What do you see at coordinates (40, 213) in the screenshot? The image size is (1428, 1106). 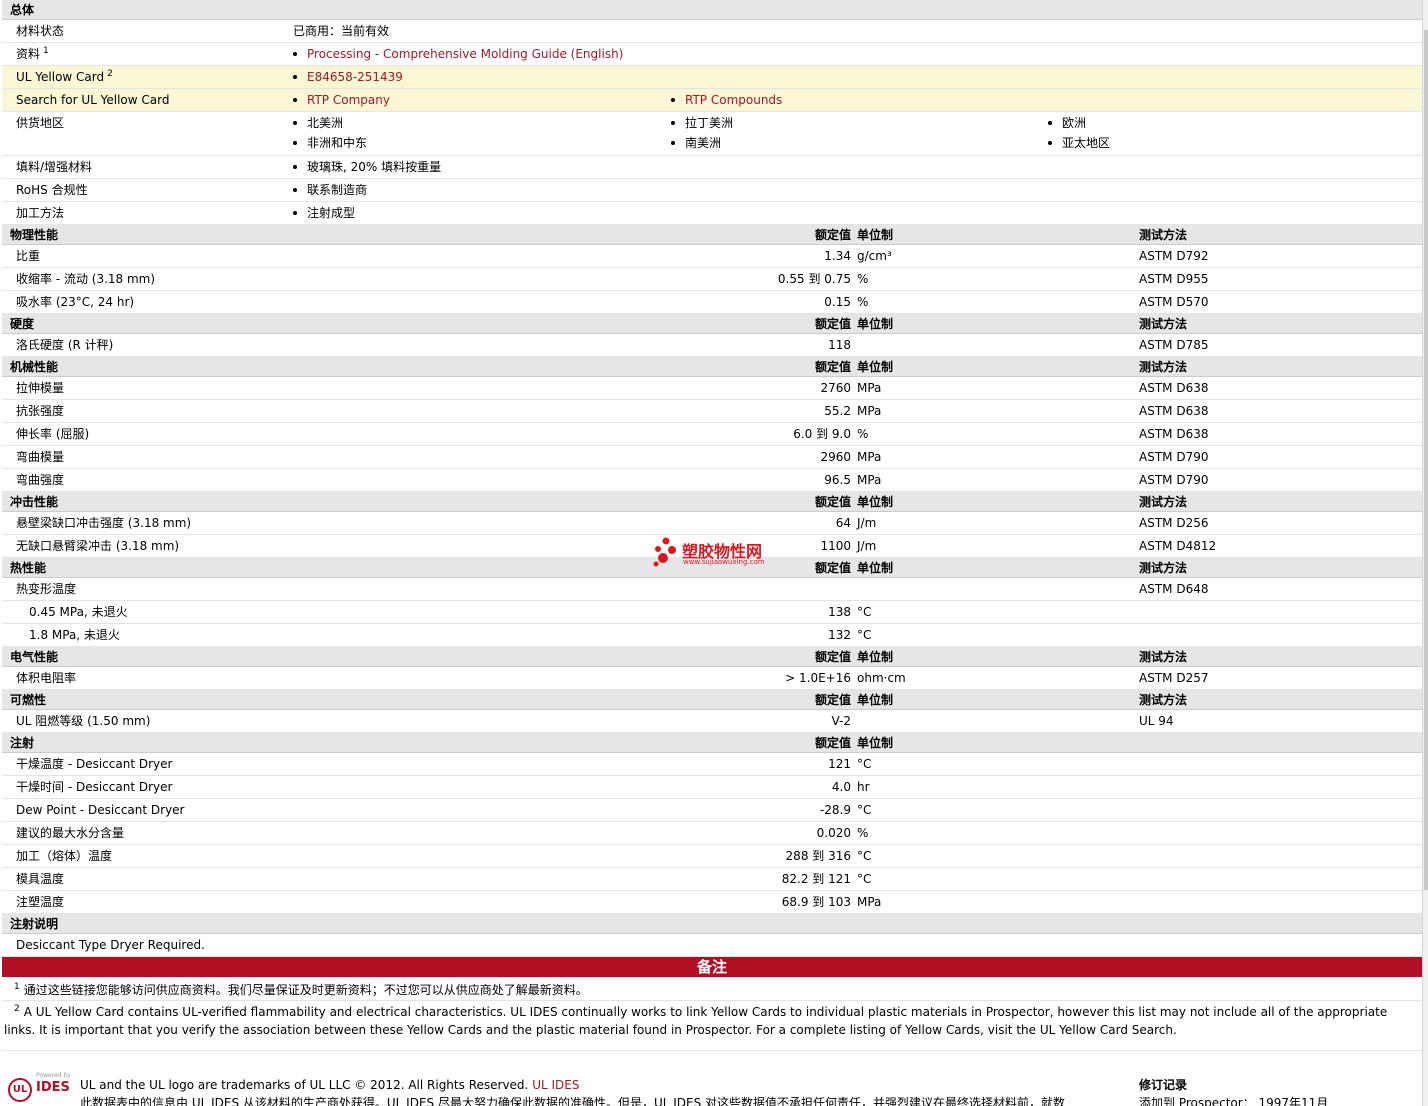 I see `field-label: 加工方法` at bounding box center [40, 213].